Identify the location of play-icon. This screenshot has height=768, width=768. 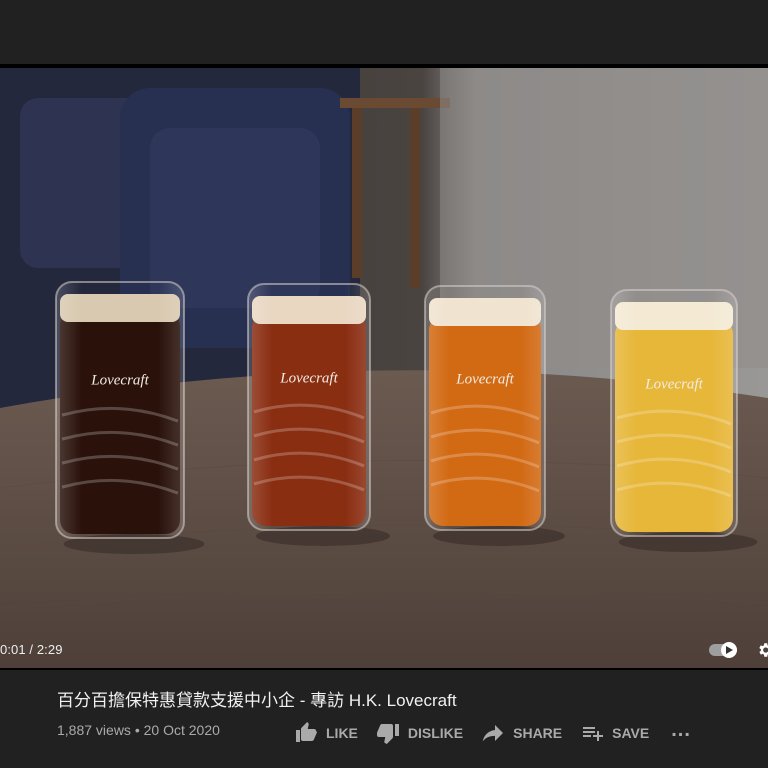
(729, 650).